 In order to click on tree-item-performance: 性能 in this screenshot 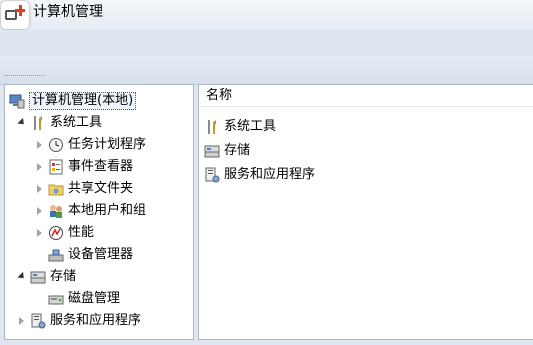, I will do `click(64, 232)`.